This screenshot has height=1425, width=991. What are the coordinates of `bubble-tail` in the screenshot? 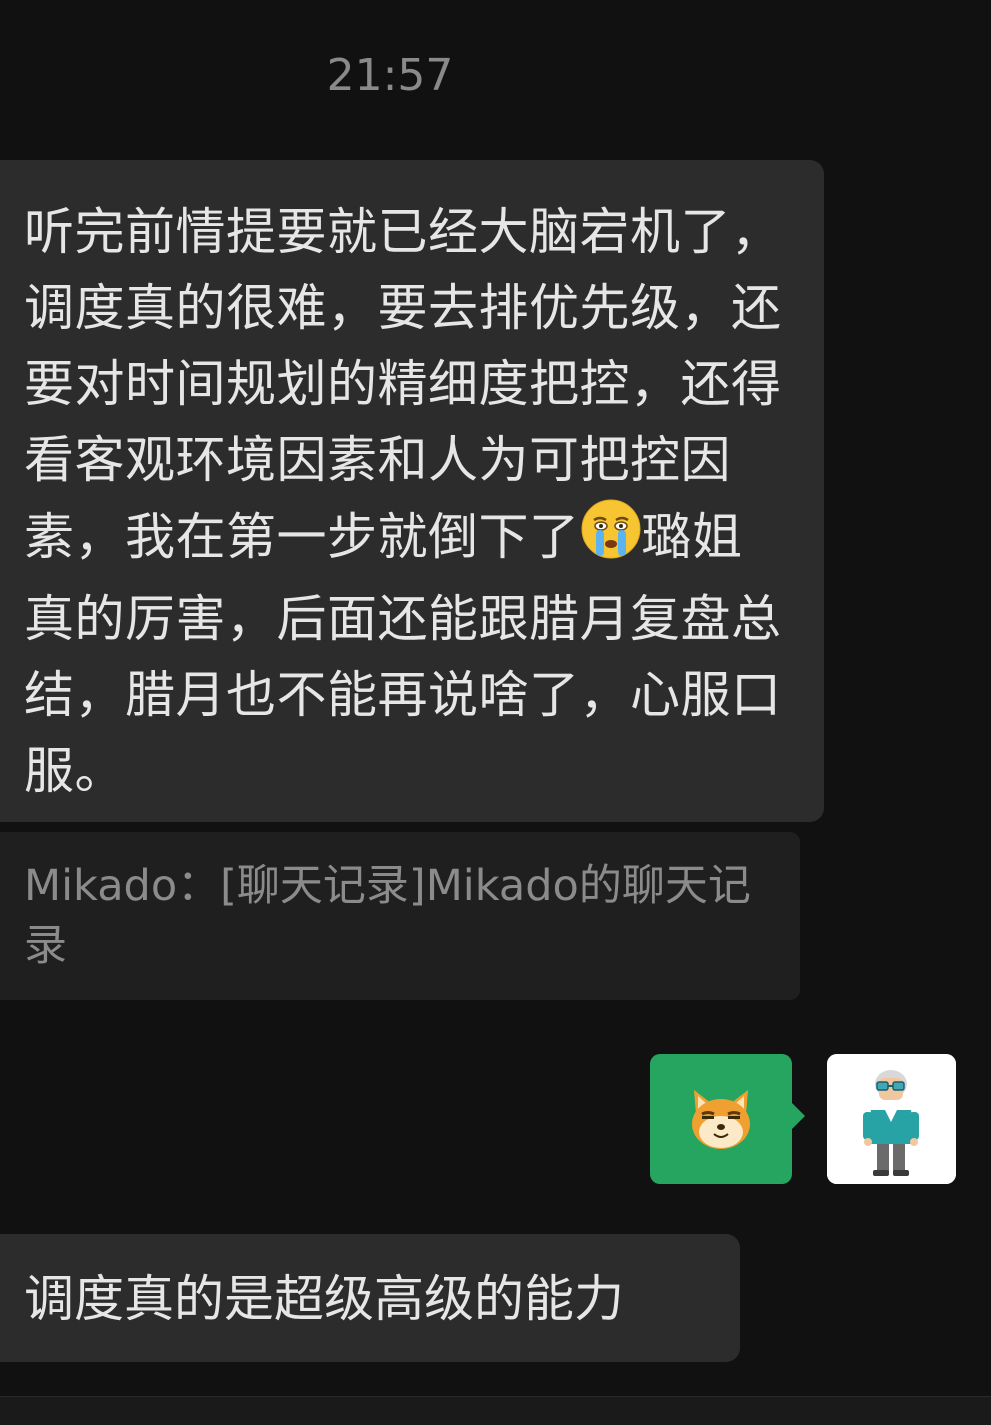 It's located at (798, 1116).